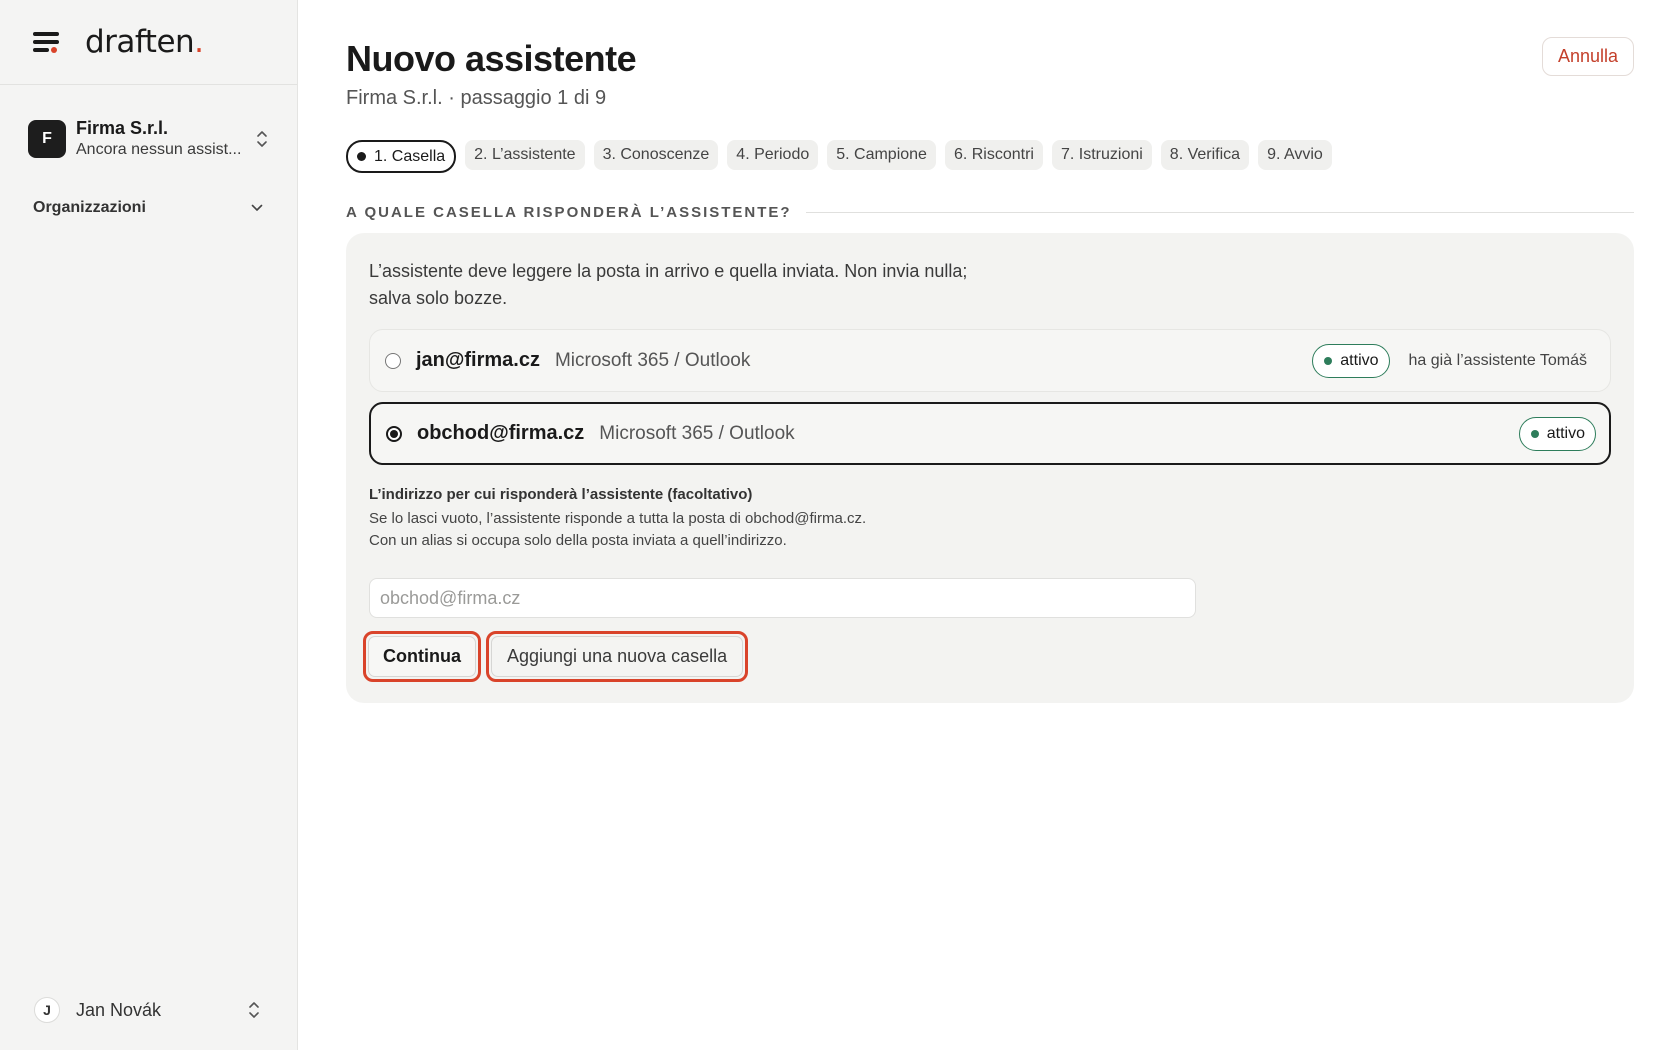 This screenshot has width=1680, height=1050. I want to click on add-mailbox-button-highlight: Aggiungi una nuova casella, so click(617, 656).